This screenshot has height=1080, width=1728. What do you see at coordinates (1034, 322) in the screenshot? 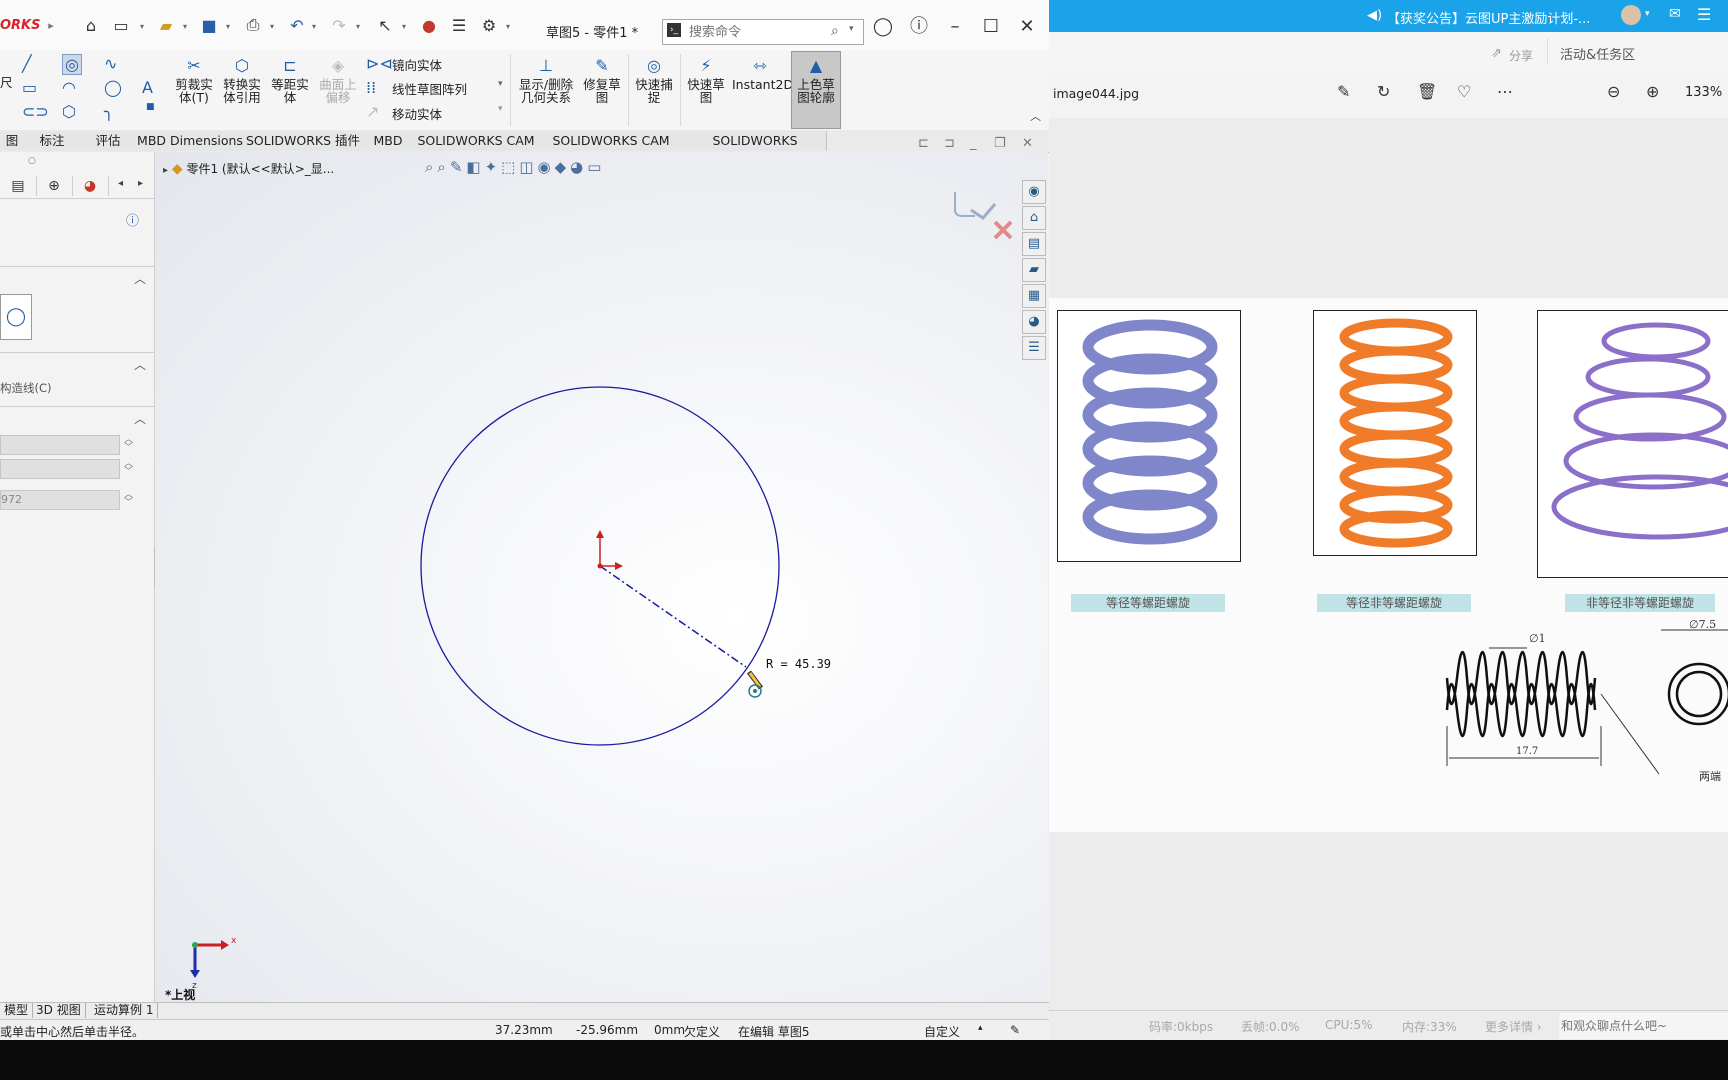
I see `appearances-icon: ◕` at bounding box center [1034, 322].